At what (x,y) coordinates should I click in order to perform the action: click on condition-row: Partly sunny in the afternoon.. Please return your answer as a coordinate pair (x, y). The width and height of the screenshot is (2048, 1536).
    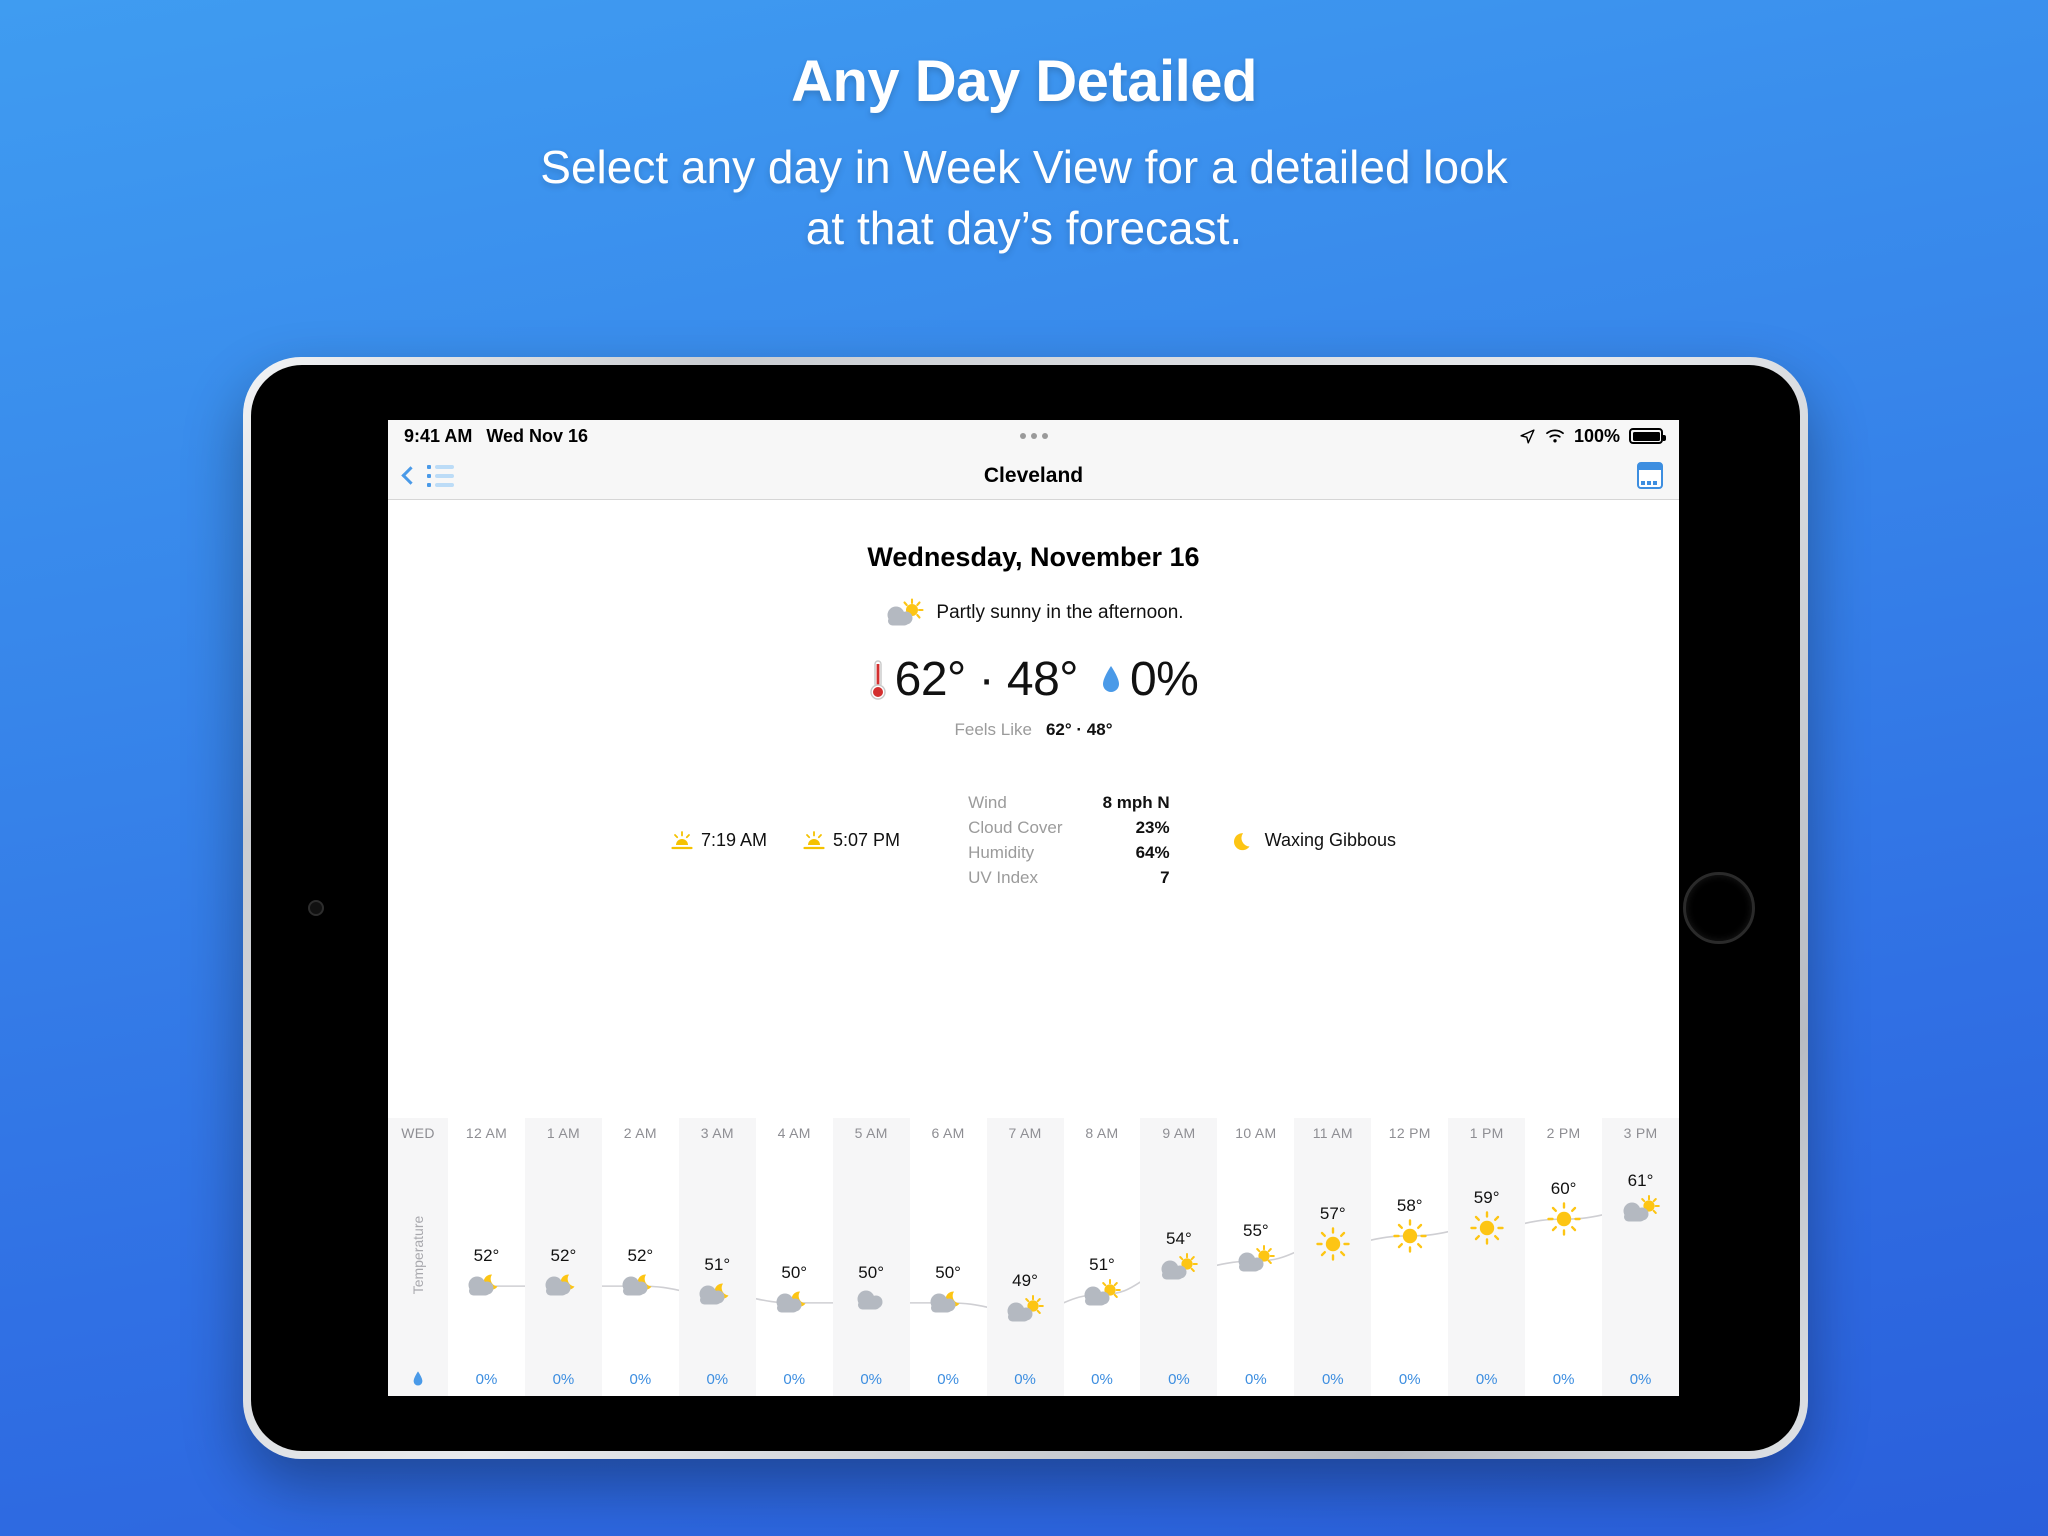
    Looking at the image, I should click on (1033, 613).